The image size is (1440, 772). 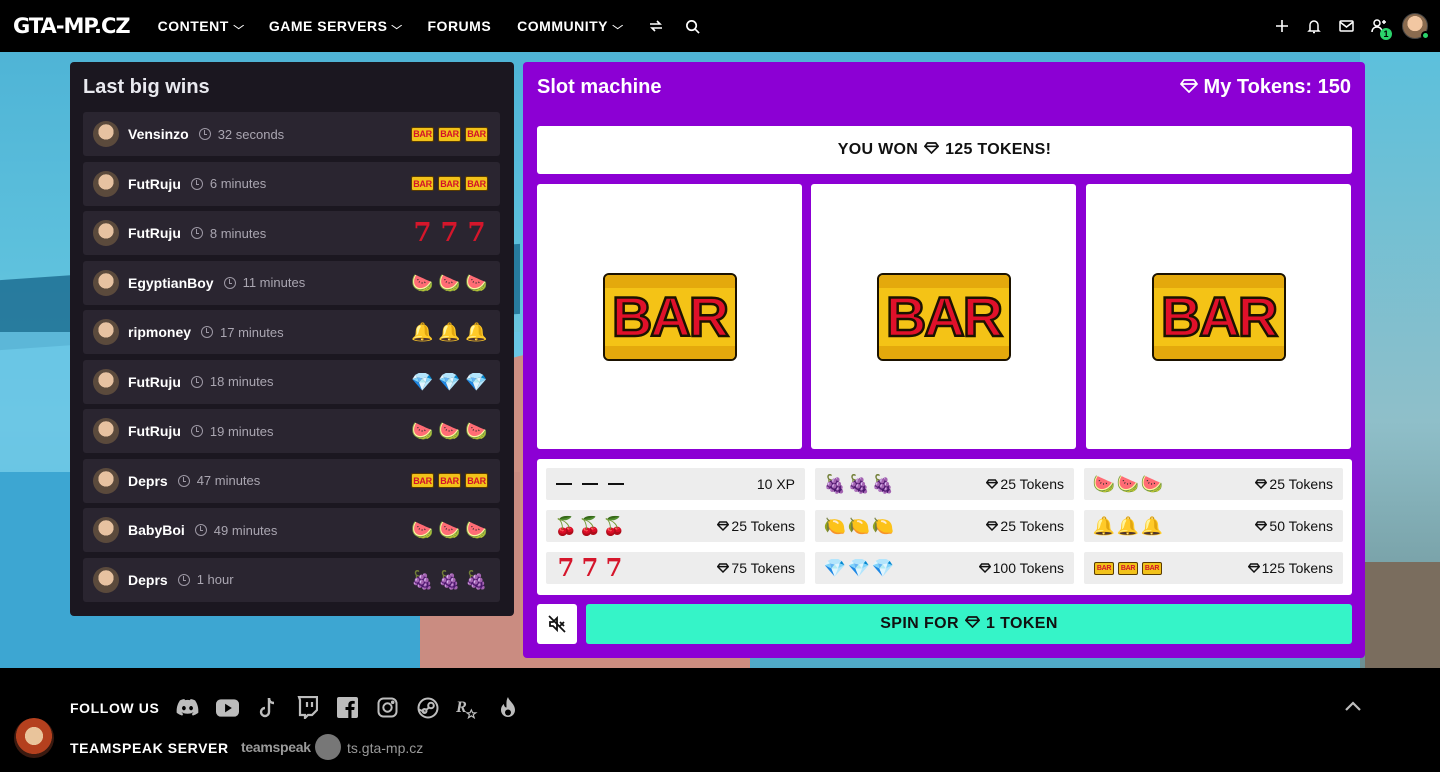 What do you see at coordinates (385, 748) in the screenshot?
I see `teamspeak-address-link: ts.gta-mp.cz` at bounding box center [385, 748].